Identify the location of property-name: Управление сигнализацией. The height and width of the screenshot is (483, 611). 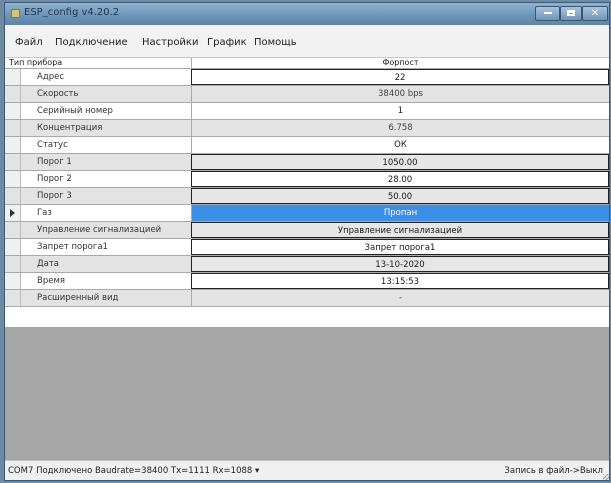
(106, 230).